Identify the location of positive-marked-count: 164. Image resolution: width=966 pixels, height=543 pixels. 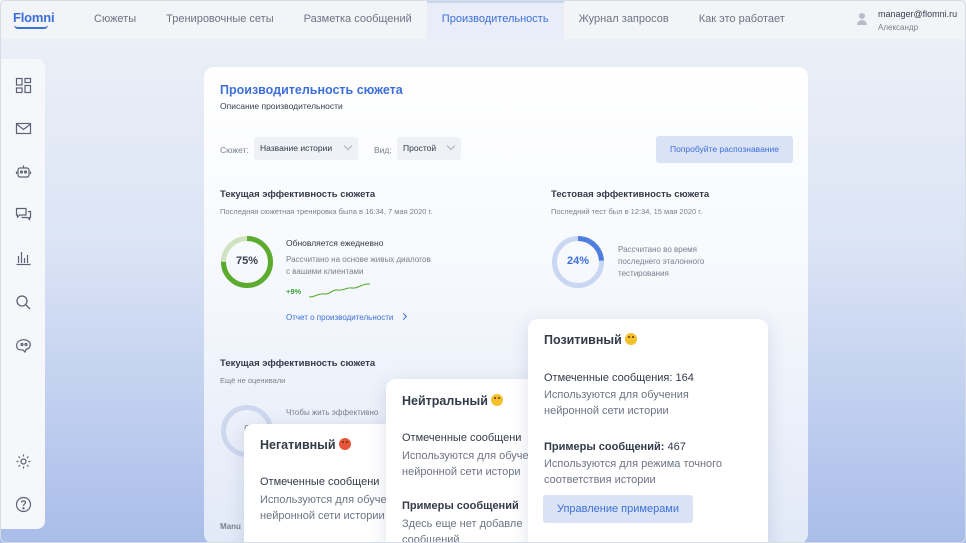
(684, 378).